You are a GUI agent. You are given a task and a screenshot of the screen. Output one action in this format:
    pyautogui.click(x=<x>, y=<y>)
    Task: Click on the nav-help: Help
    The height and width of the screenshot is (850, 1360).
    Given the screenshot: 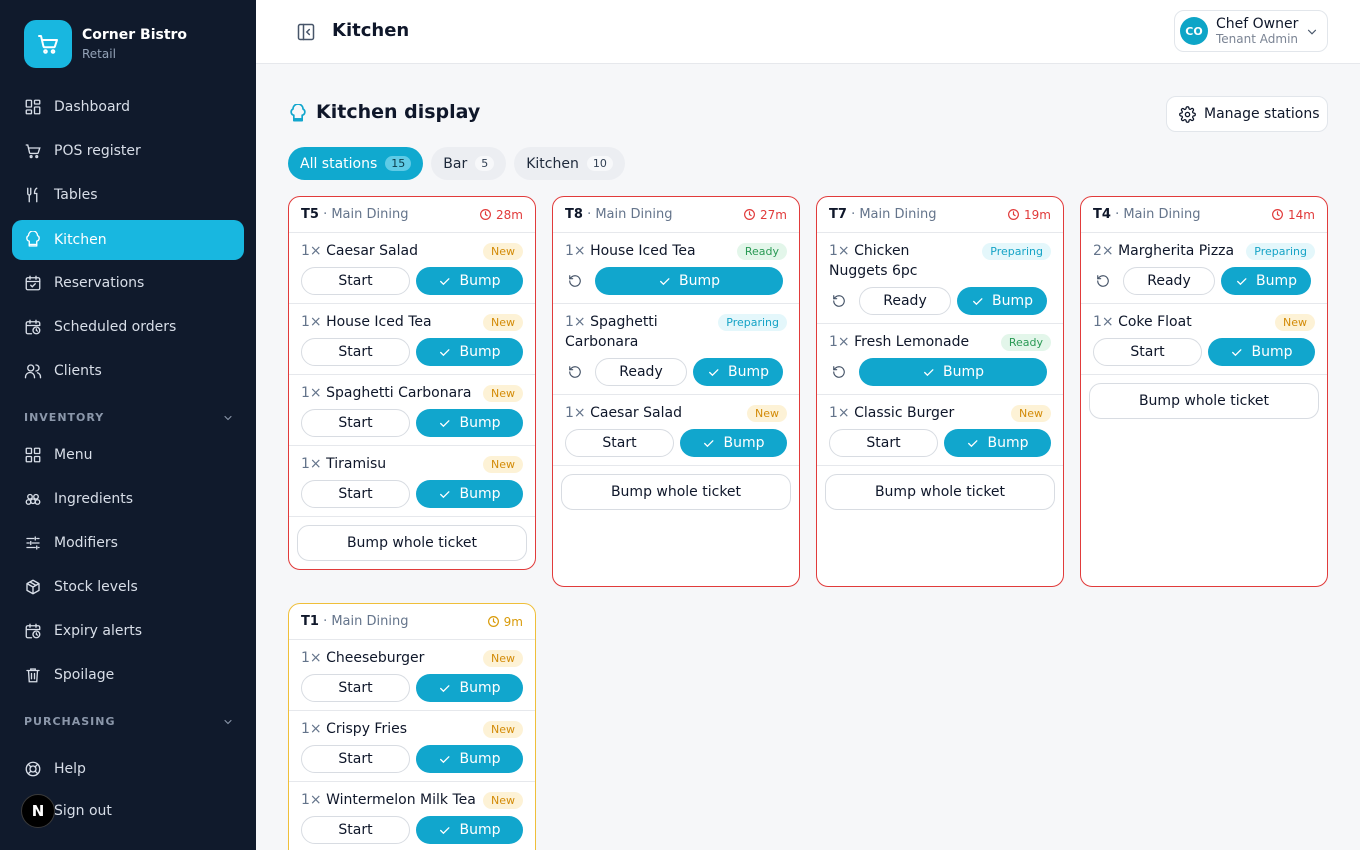 What is the action you would take?
    pyautogui.click(x=128, y=769)
    